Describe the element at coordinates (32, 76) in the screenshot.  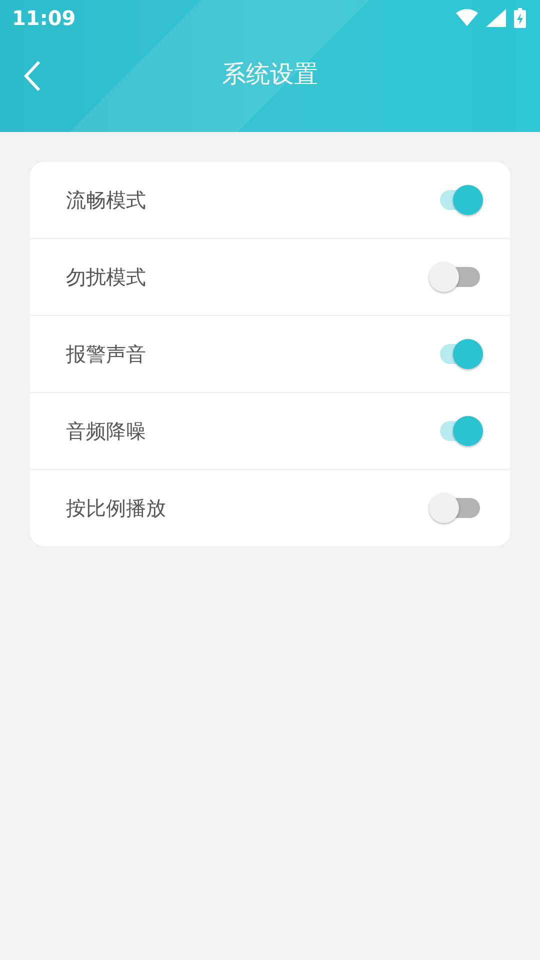
I see `back-chevron-icon` at that location.